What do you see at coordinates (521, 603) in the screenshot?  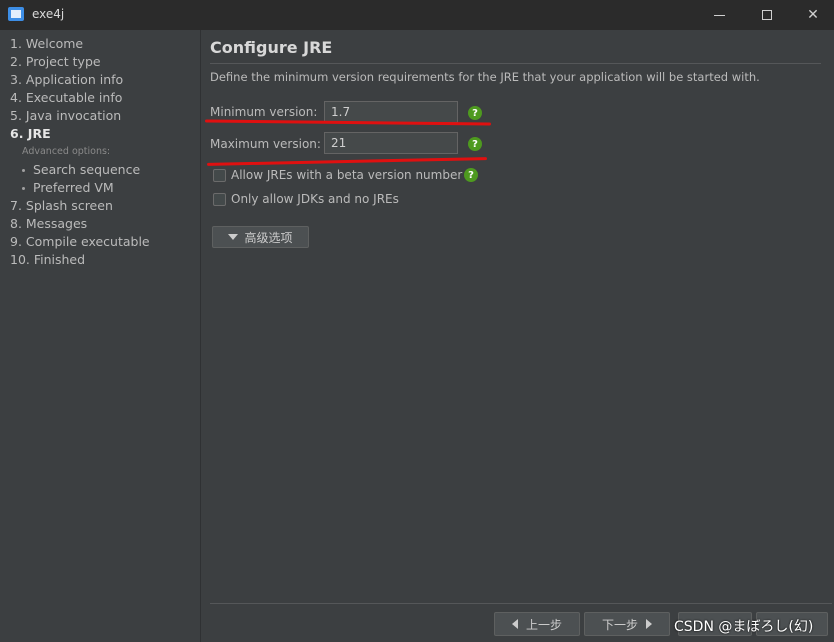 I see `footer-divider` at bounding box center [521, 603].